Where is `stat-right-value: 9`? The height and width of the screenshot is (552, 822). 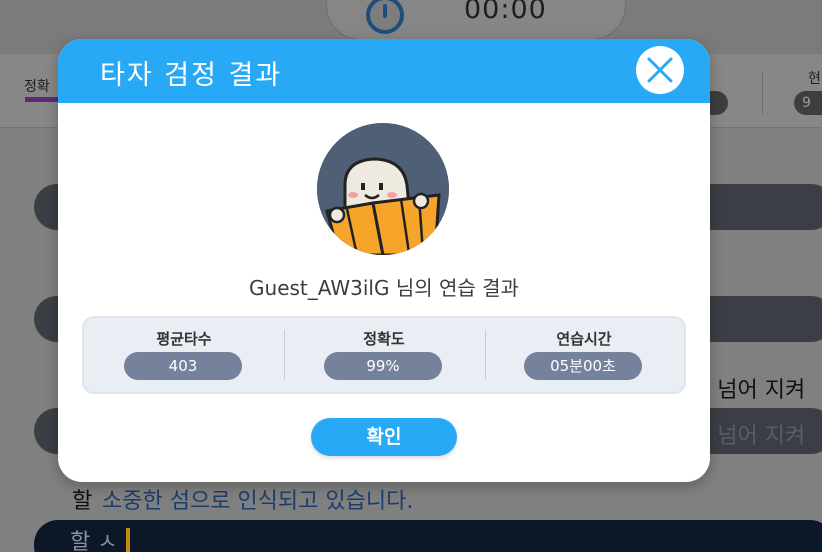 stat-right-value: 9 is located at coordinates (808, 103).